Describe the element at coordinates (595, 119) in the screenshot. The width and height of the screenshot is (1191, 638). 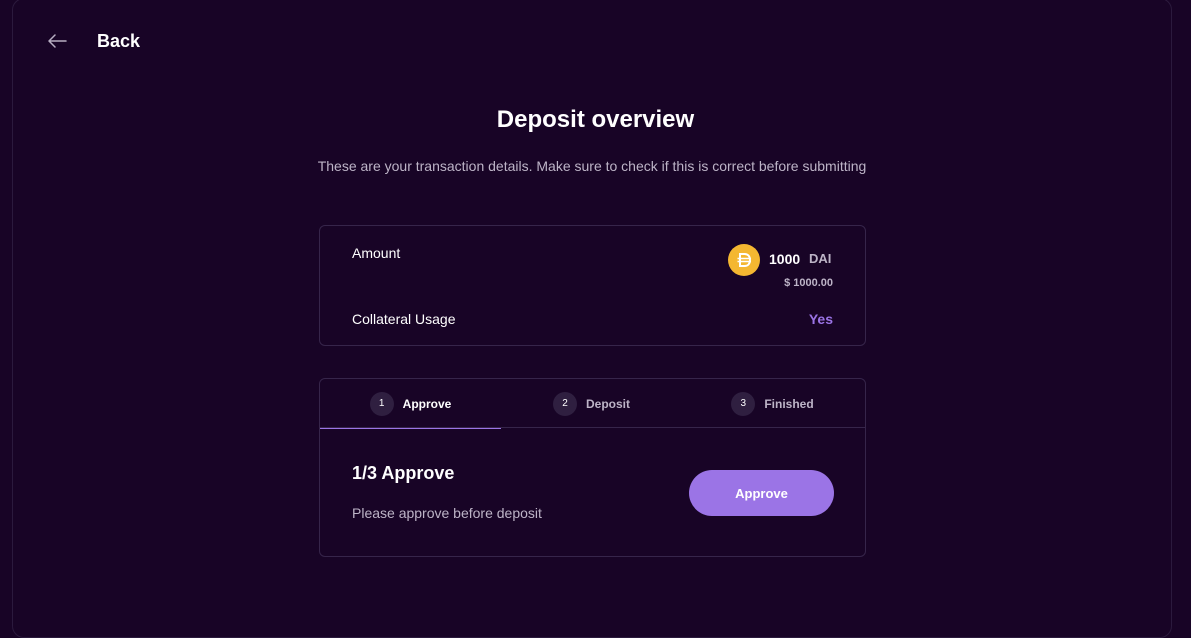
I see `page-title: Deposit overview` at that location.